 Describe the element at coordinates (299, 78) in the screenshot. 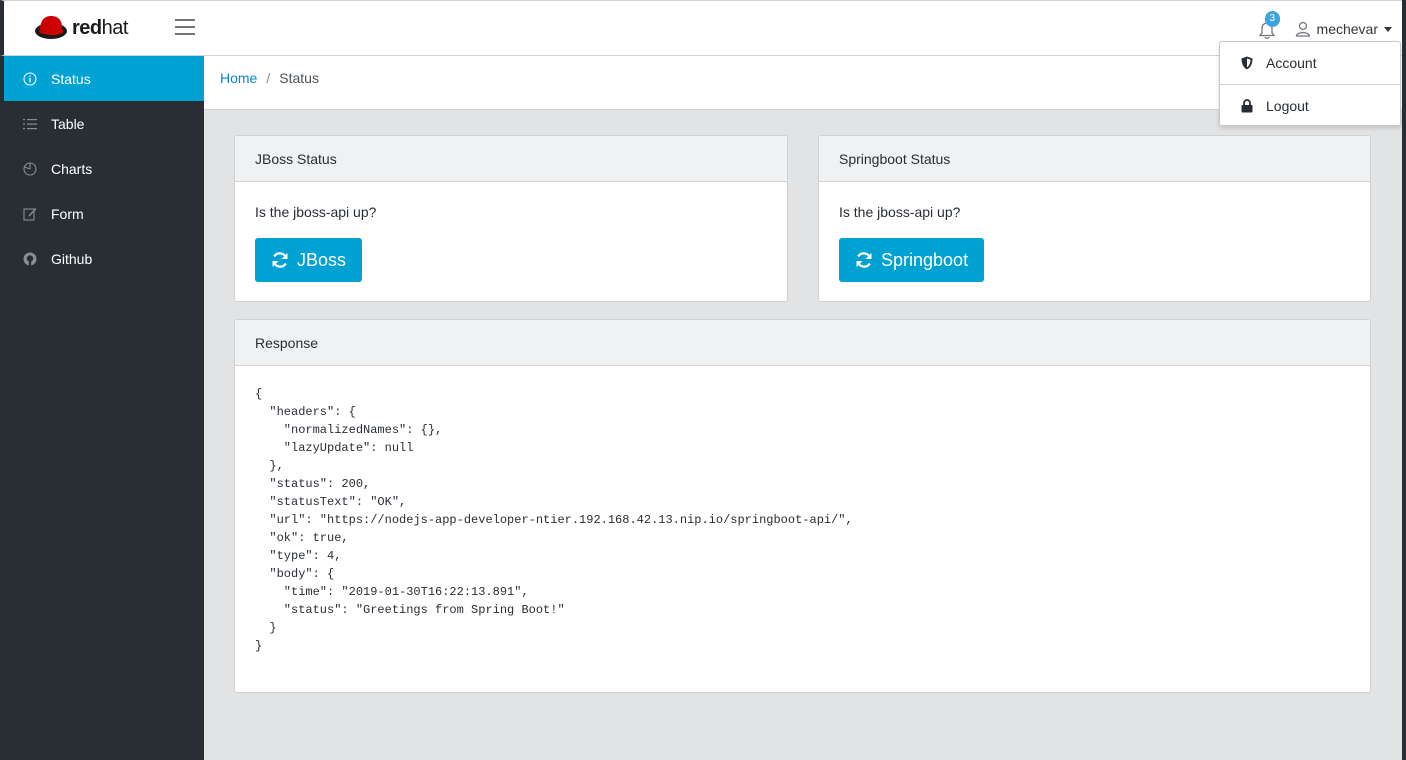

I see `breadcrumb-current: Status` at that location.